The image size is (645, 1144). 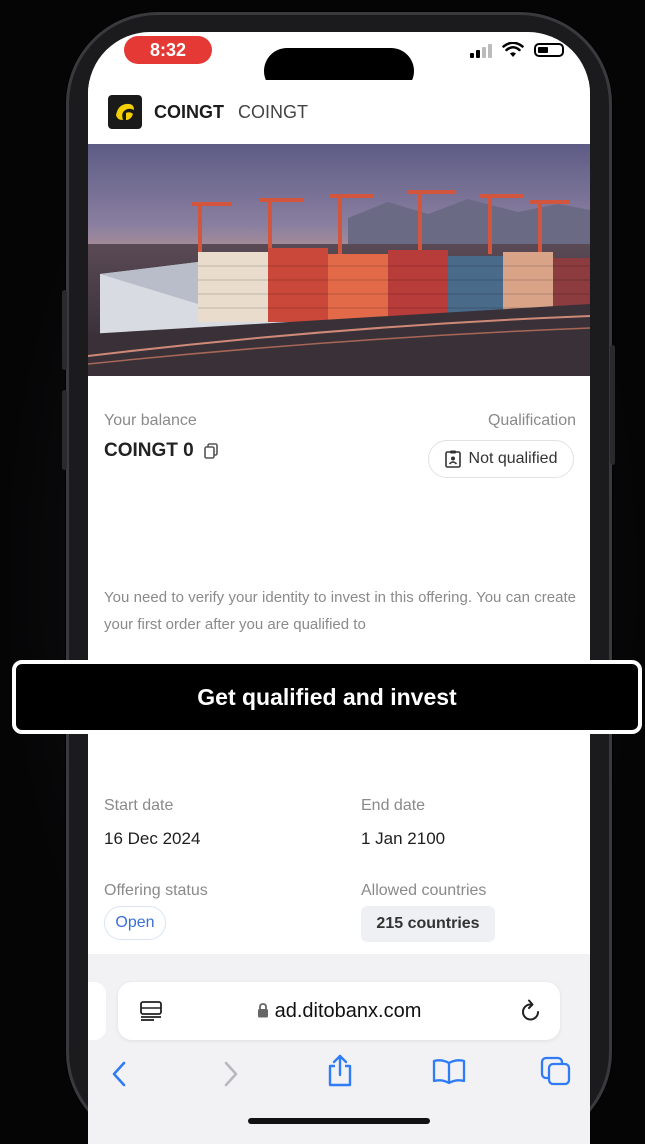 I want to click on qualification-status-badge: Not qualified, so click(x=501, y=459).